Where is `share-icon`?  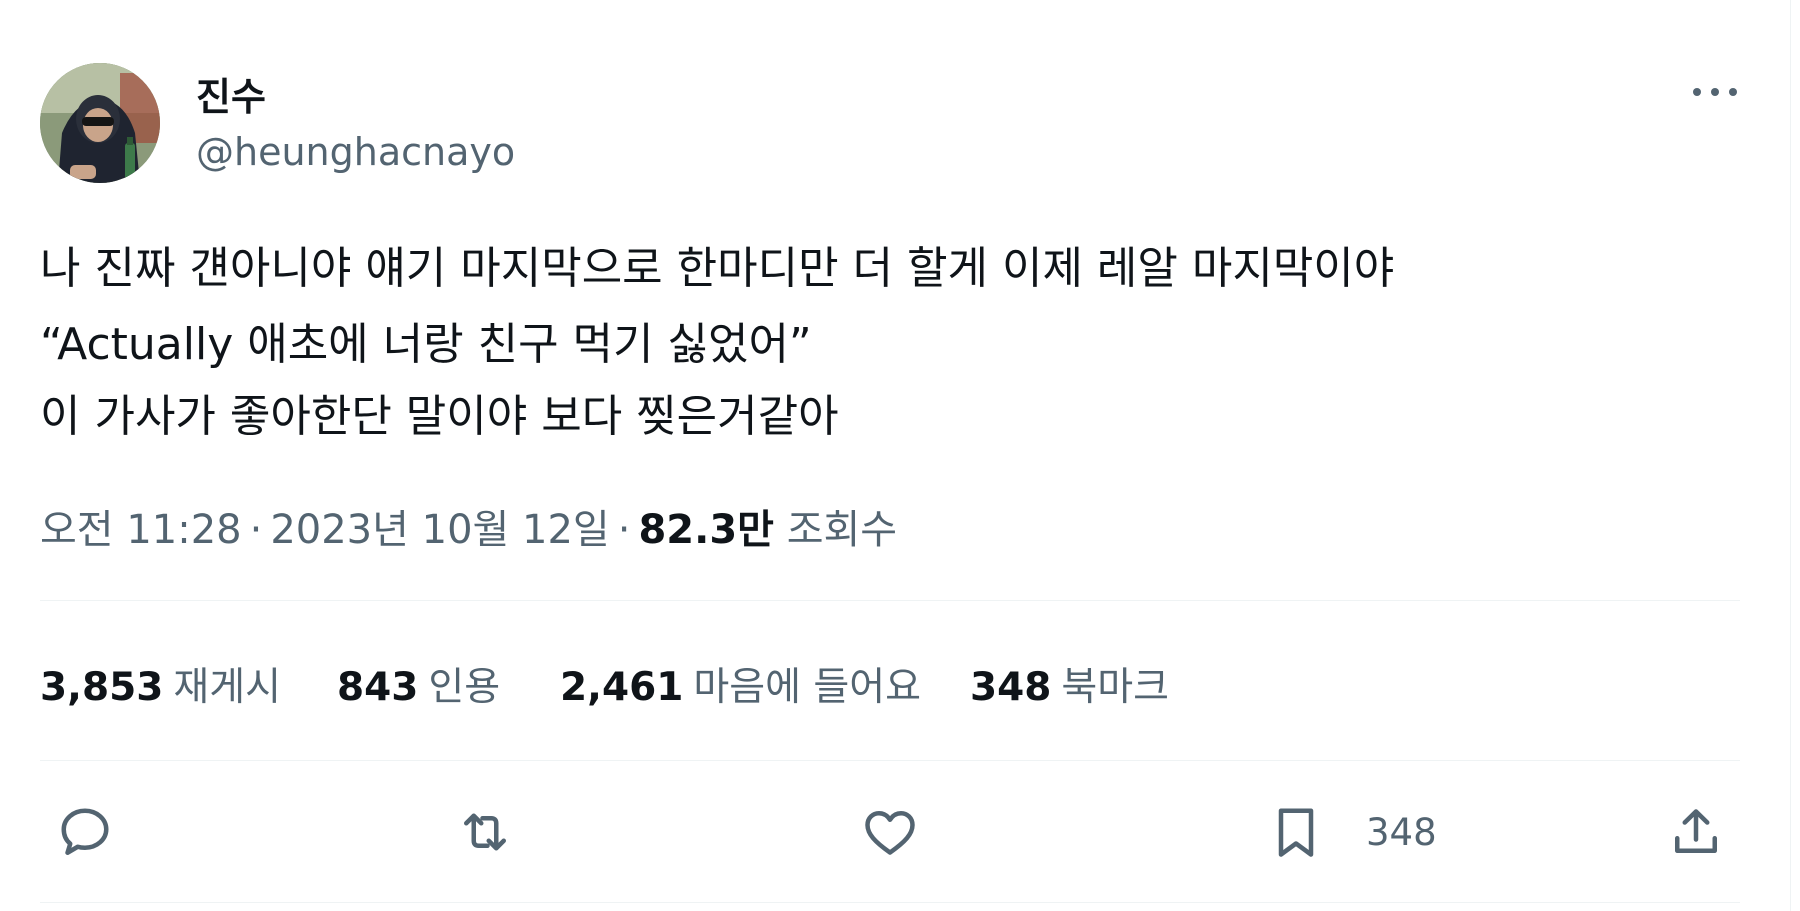
share-icon is located at coordinates (1696, 831).